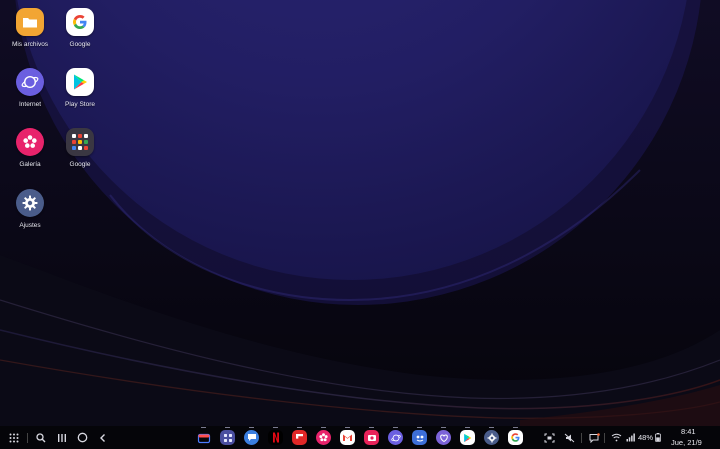 This screenshot has width=720, height=449. I want to click on search-icon, so click(41, 437).